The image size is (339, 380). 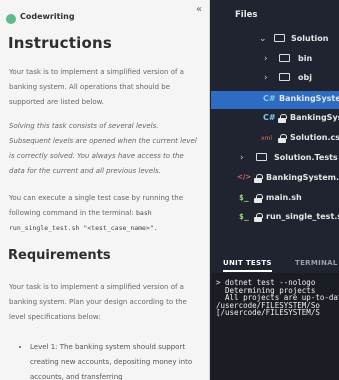 What do you see at coordinates (306, 157) in the screenshot?
I see `tree-label: Solution.Tests` at bounding box center [306, 157].